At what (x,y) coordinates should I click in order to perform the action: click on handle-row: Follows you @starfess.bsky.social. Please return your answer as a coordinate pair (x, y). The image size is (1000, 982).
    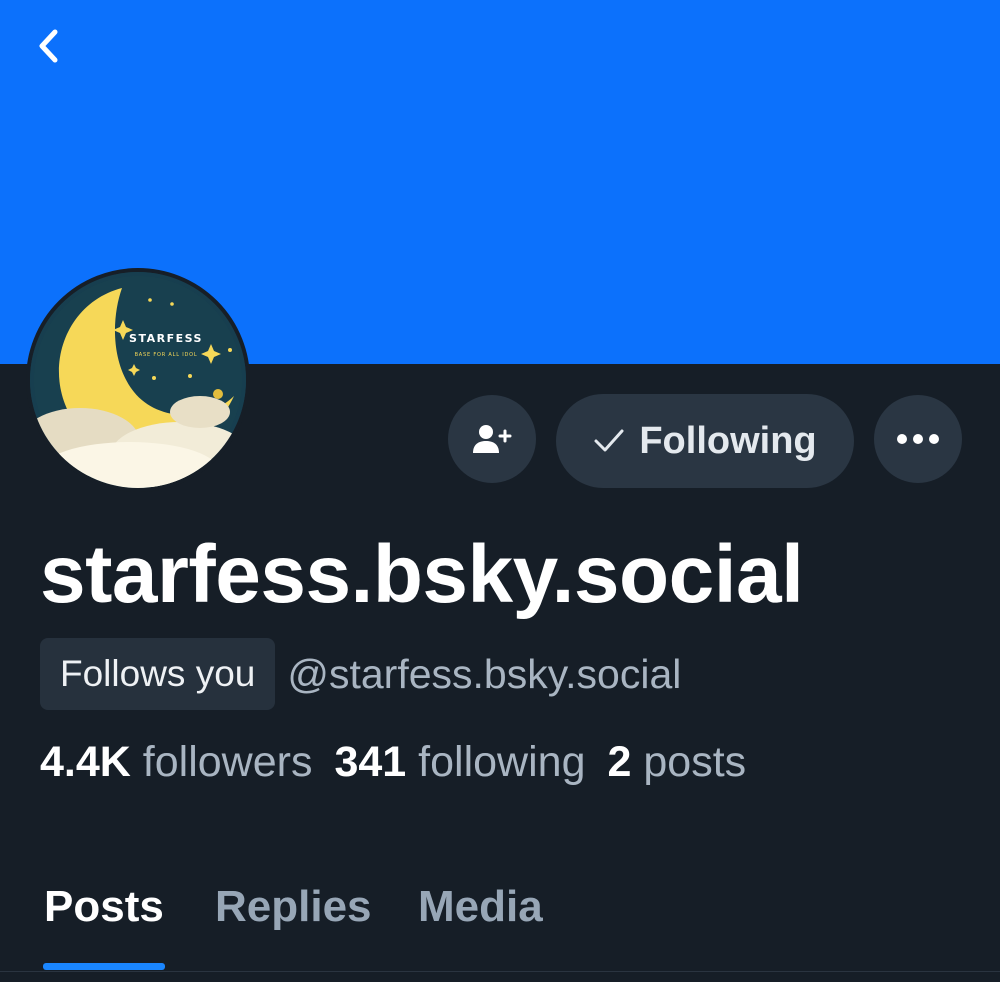
    Looking at the image, I should click on (360, 674).